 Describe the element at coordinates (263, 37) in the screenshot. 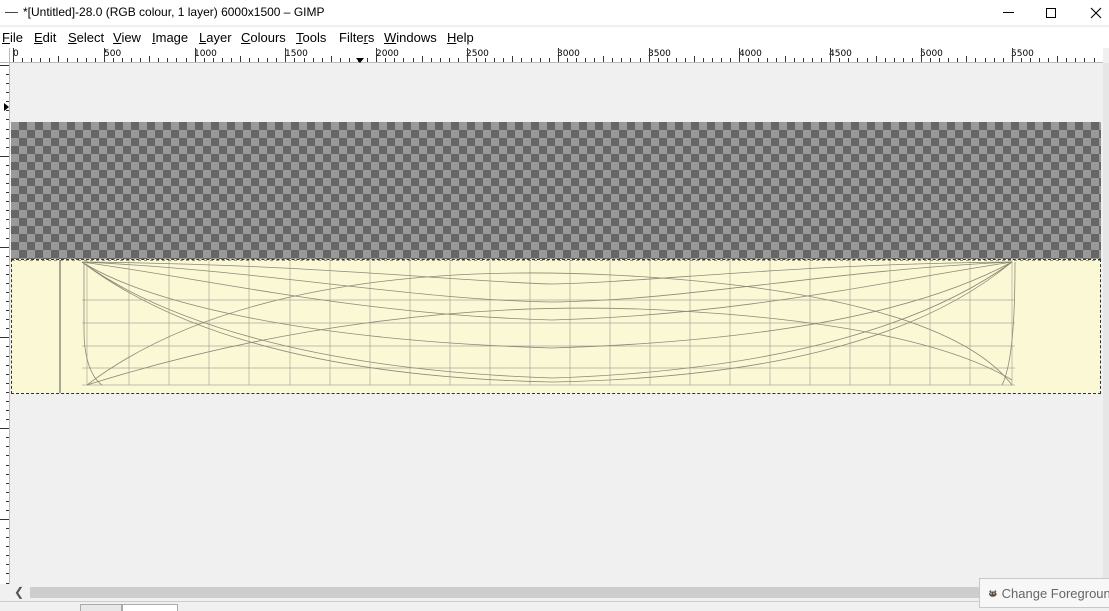

I see `menu-colours: Colours` at that location.